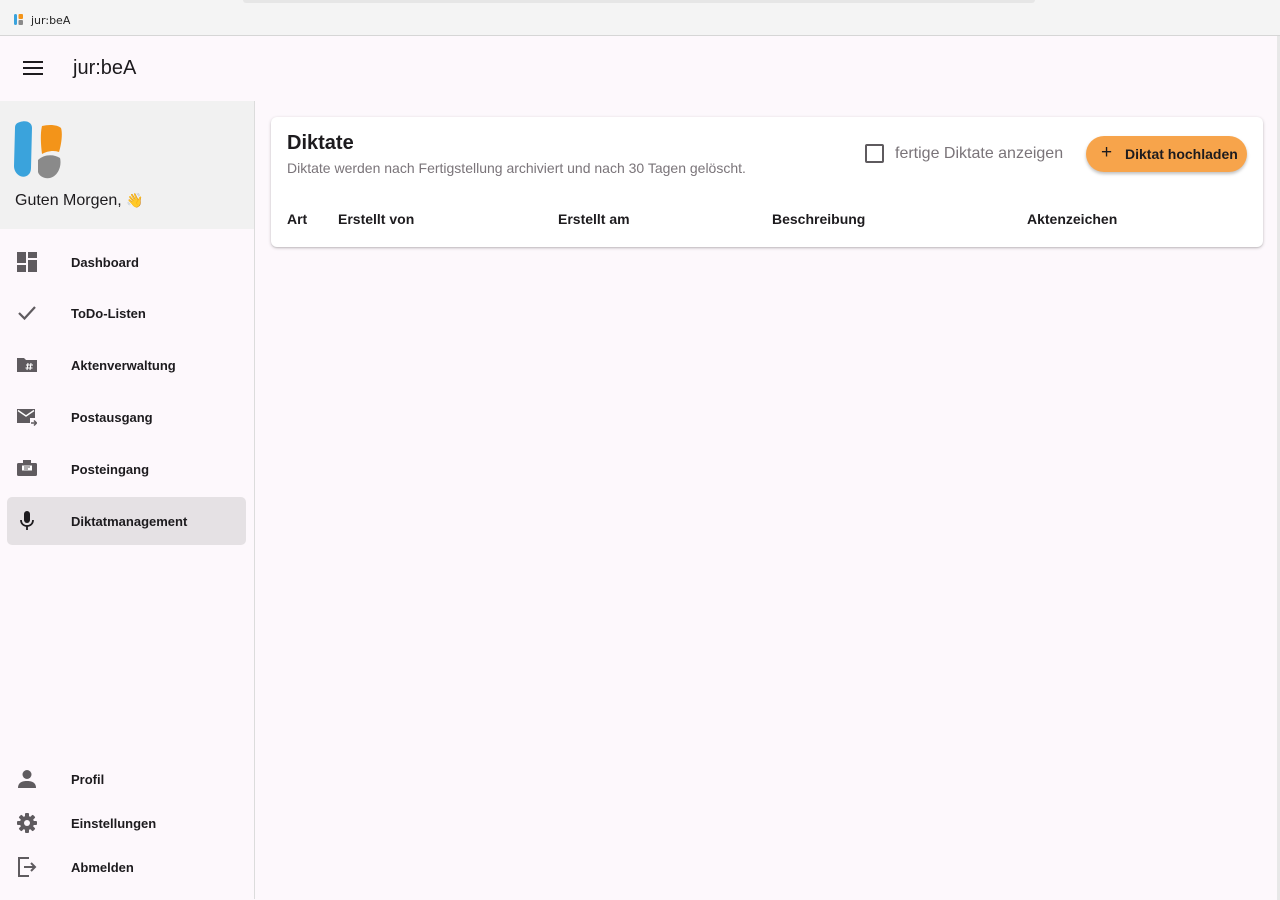 This screenshot has width=1280, height=900. I want to click on column-header-aktenzeichen: Aktenzeichen, so click(1072, 219).